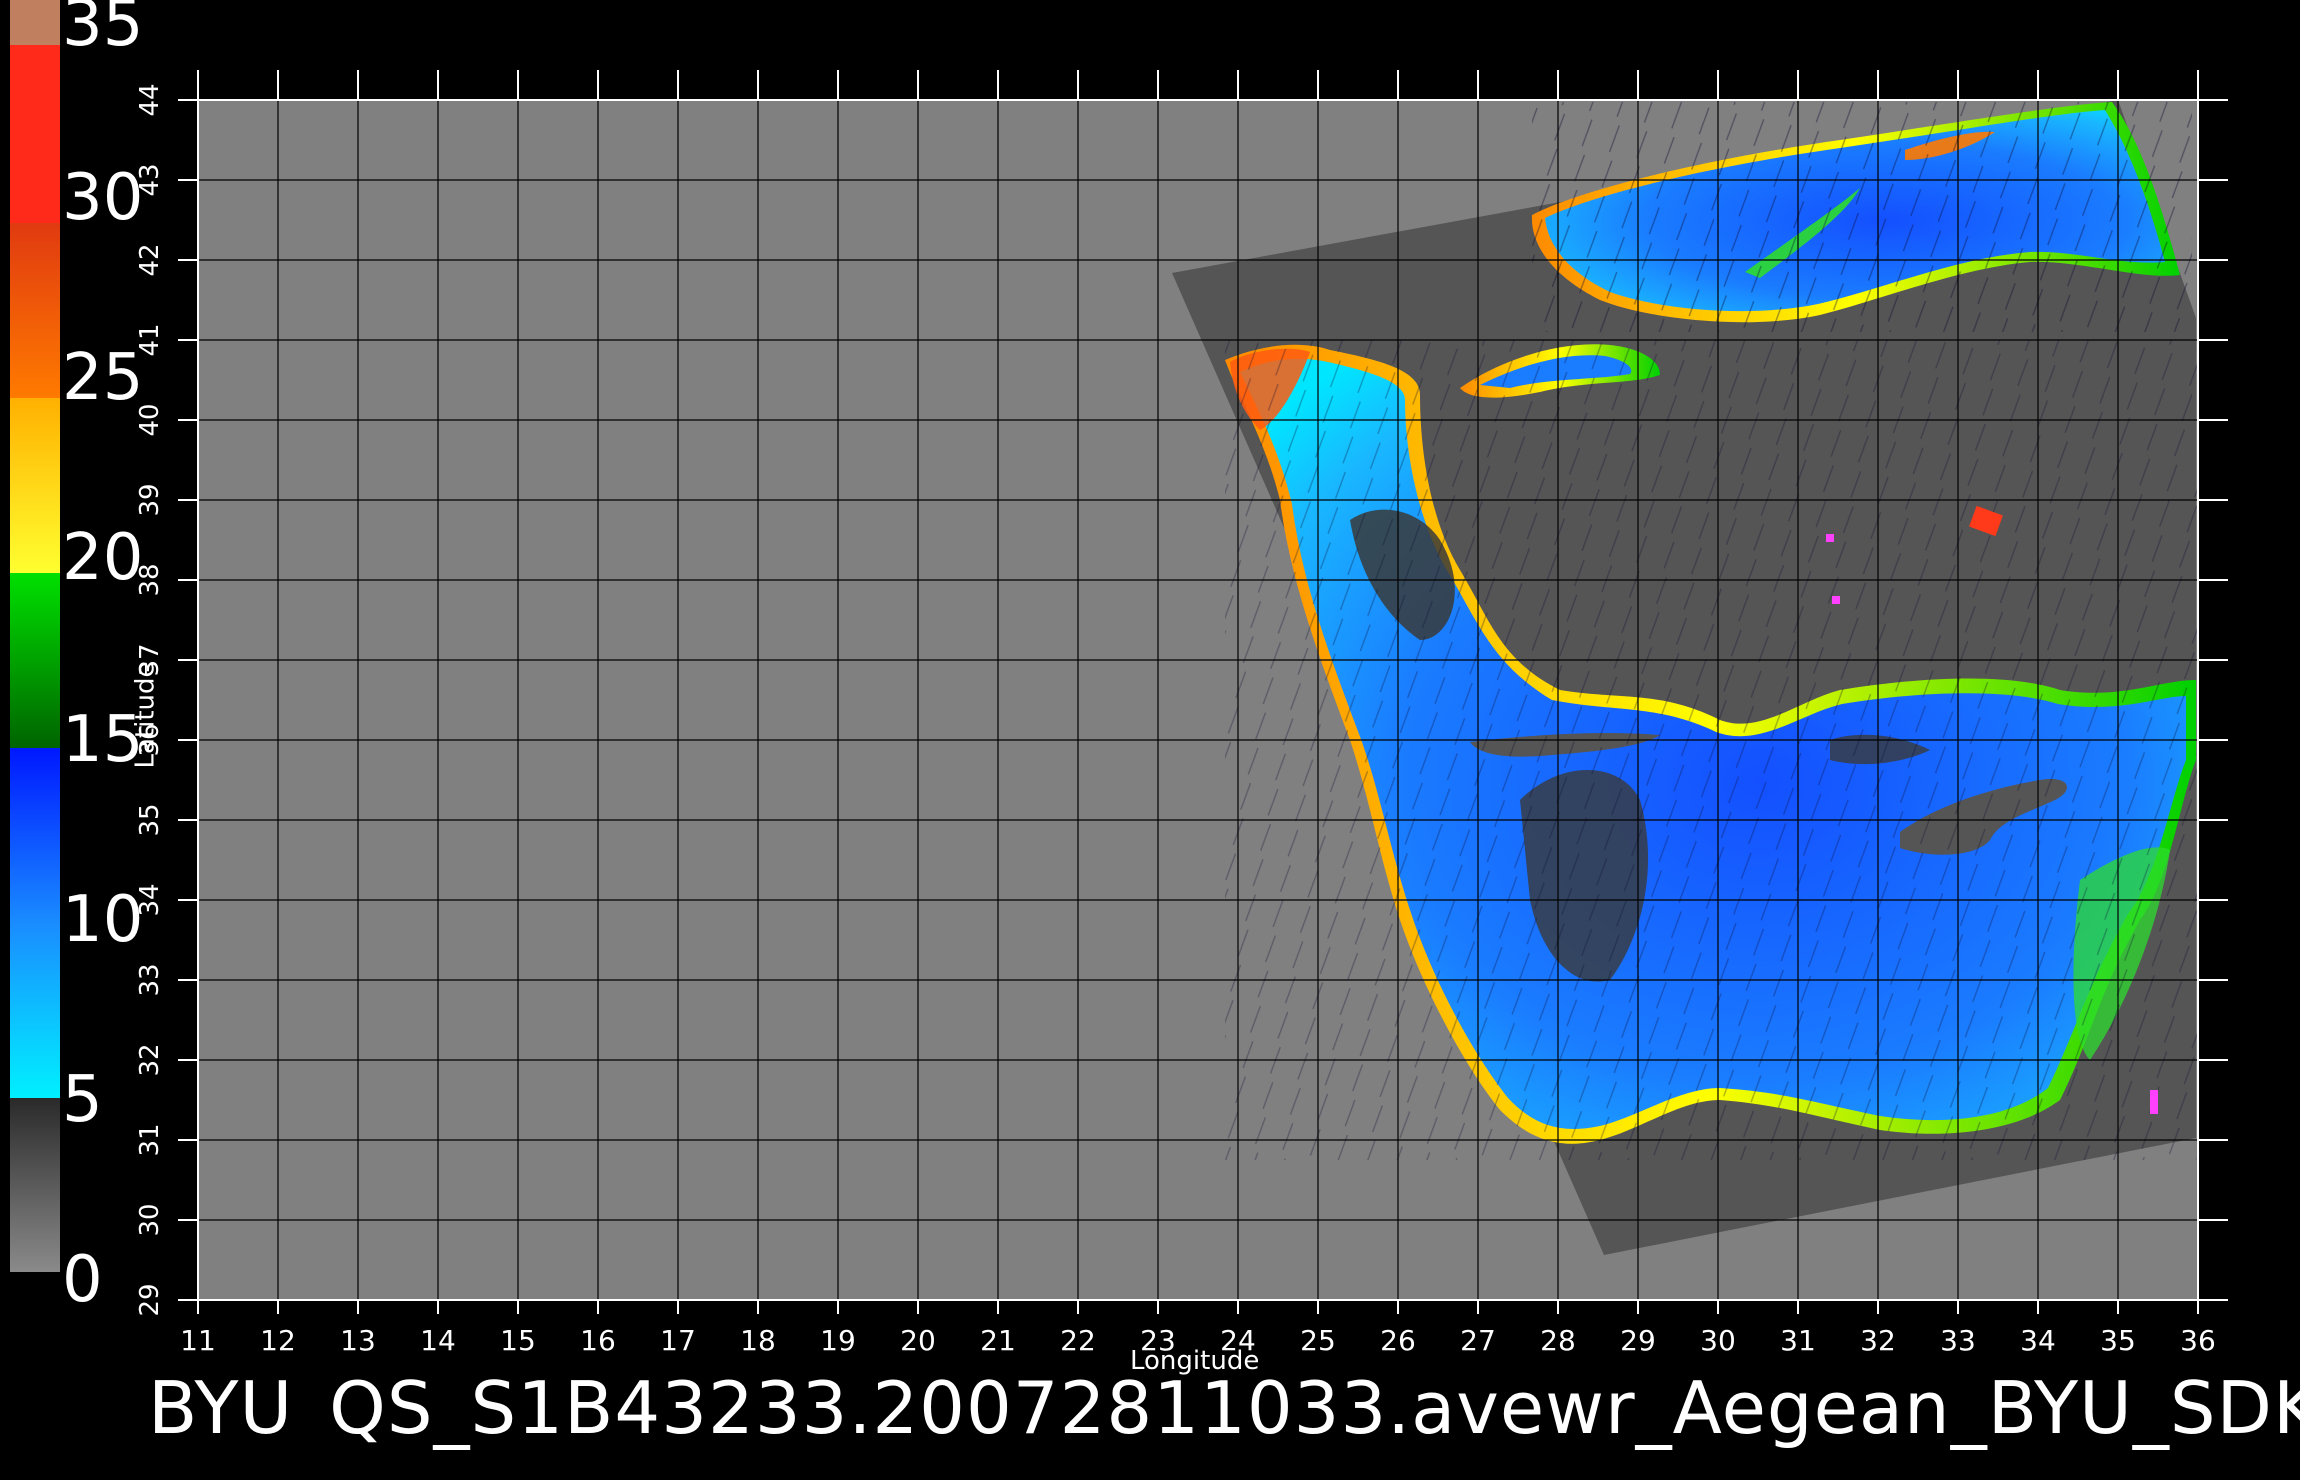 The height and width of the screenshot is (1480, 2300). What do you see at coordinates (278, 1340) in the screenshot?
I see `longitude-tick-label: 12` at bounding box center [278, 1340].